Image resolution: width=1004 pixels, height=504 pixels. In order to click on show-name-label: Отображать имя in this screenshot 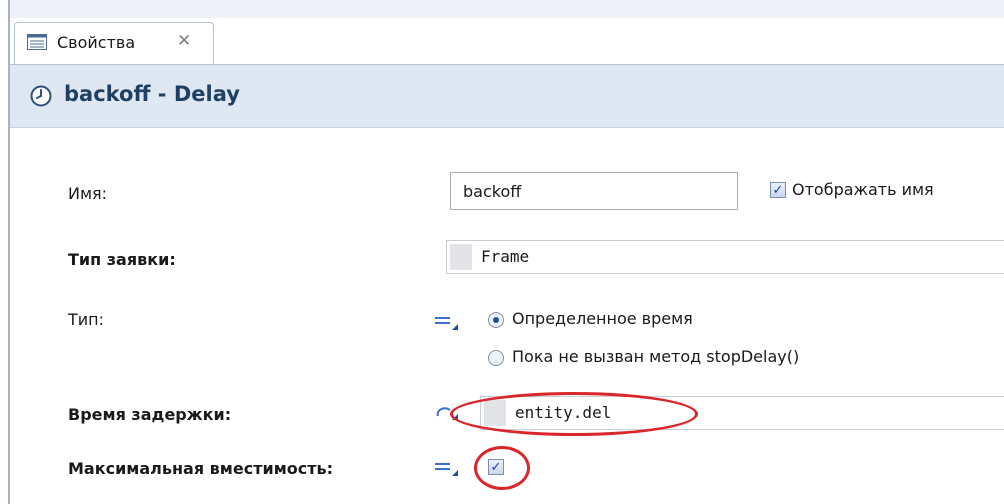, I will do `click(863, 189)`.